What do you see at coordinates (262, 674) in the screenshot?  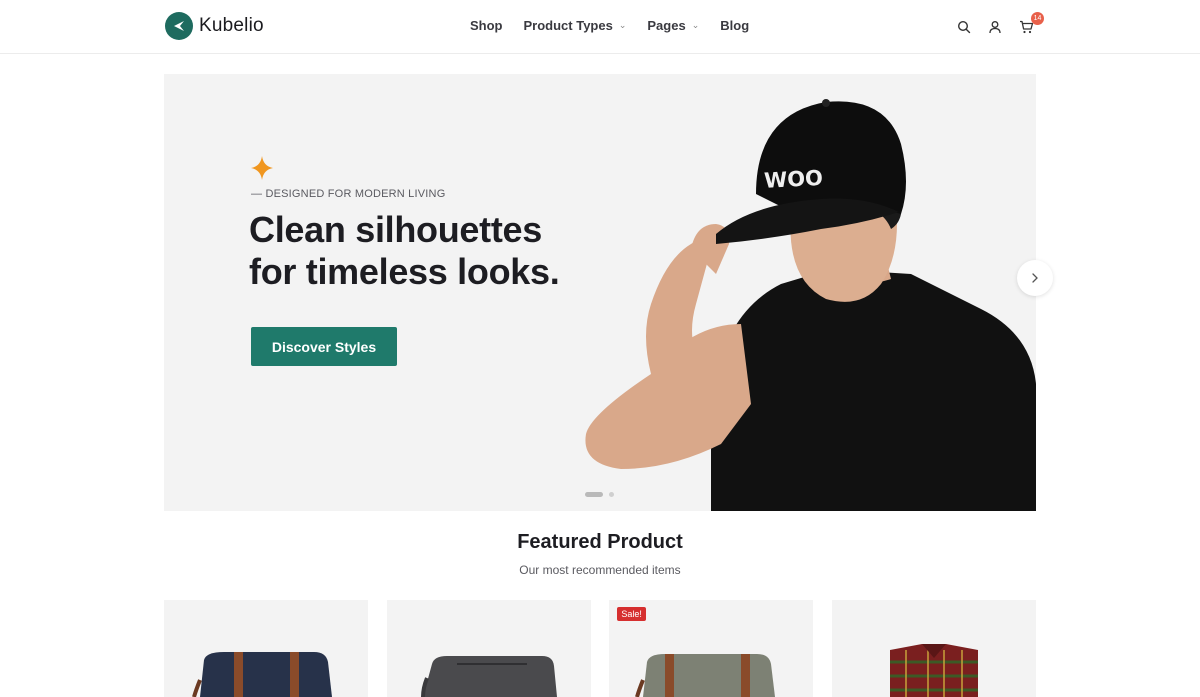 I see `navy-messenger-bag-image` at bounding box center [262, 674].